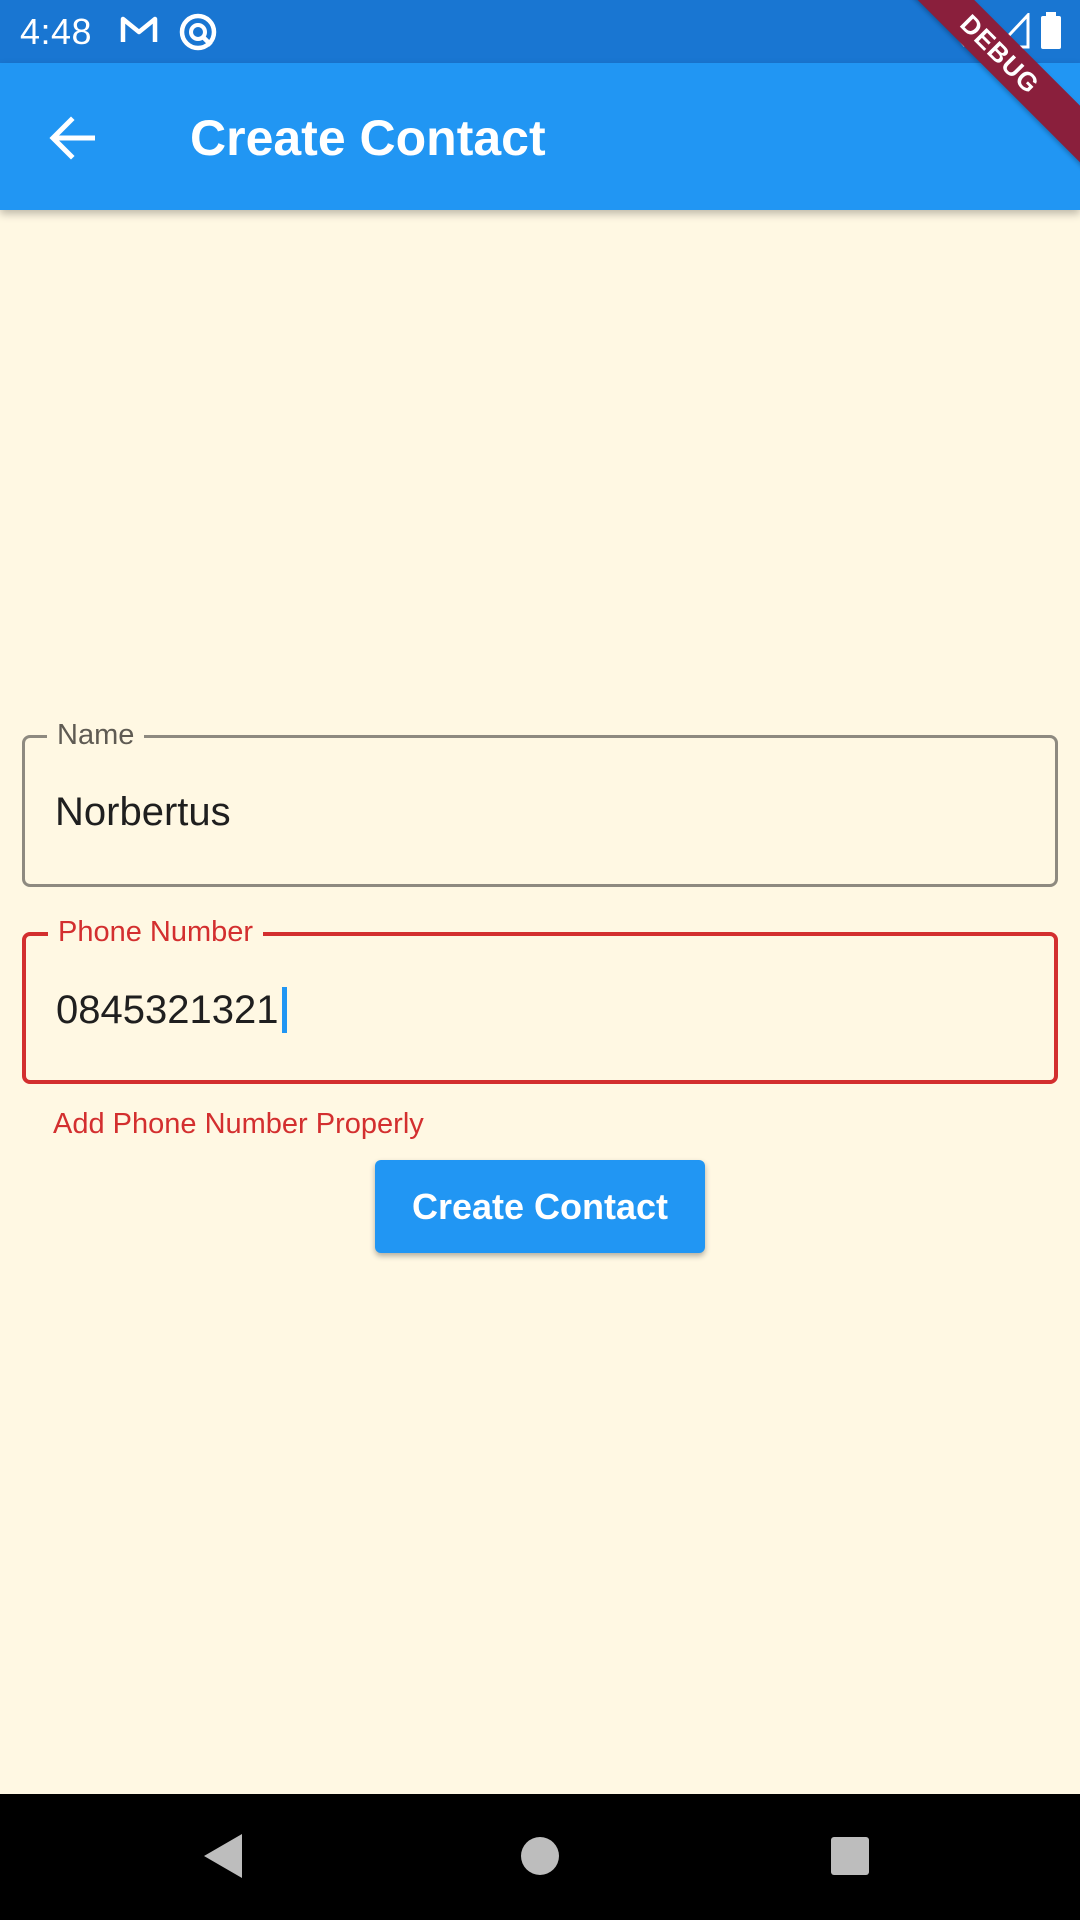  I want to click on phone-input: 0845321321, so click(172, 1010).